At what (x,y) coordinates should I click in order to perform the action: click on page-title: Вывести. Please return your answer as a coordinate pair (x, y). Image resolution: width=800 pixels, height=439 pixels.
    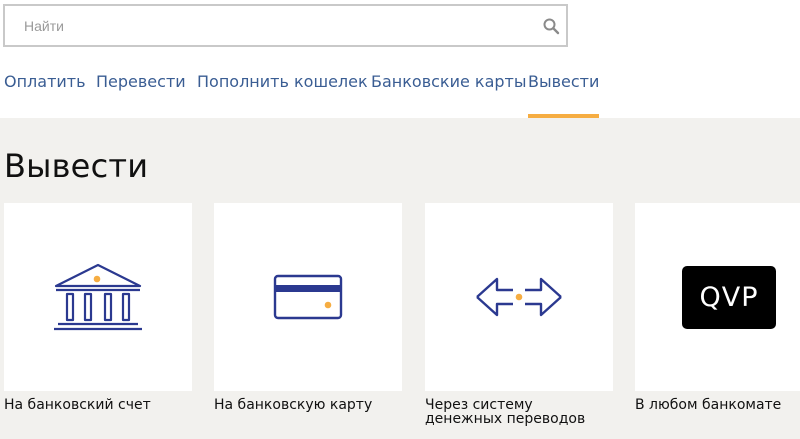
    Looking at the image, I should click on (76, 166).